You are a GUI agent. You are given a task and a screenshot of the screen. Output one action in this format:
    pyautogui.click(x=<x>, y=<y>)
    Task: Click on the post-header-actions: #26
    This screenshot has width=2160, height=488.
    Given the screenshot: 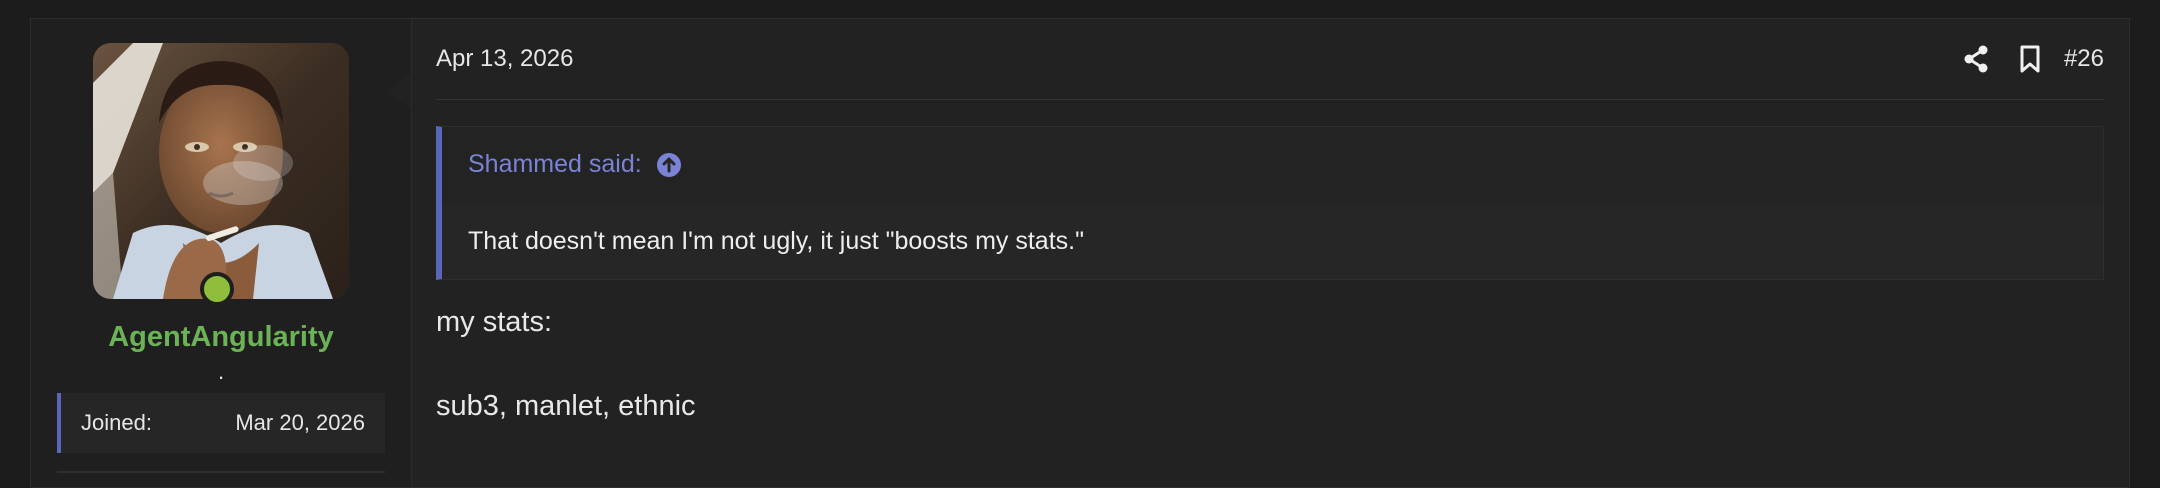 What is the action you would take?
    pyautogui.click(x=2030, y=59)
    